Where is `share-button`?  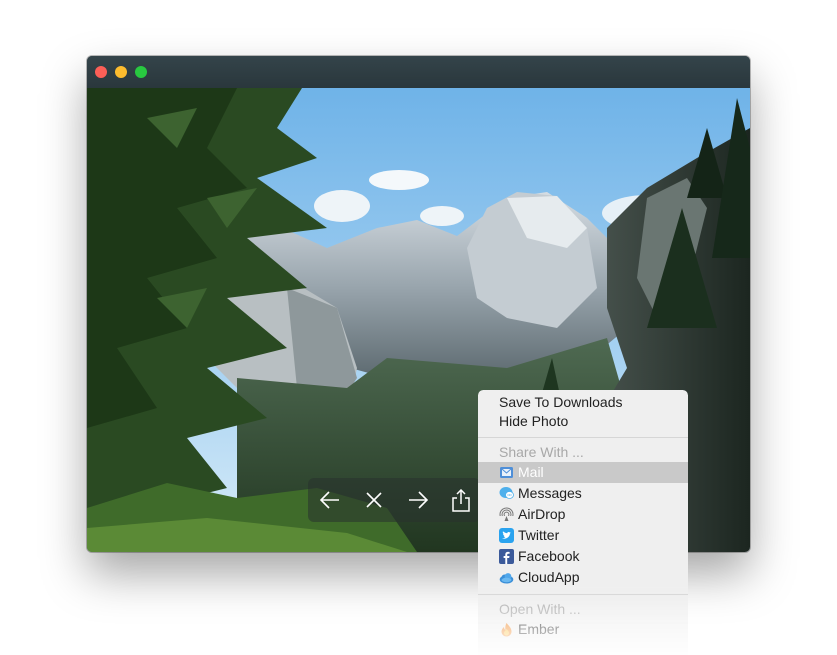 share-button is located at coordinates (461, 500).